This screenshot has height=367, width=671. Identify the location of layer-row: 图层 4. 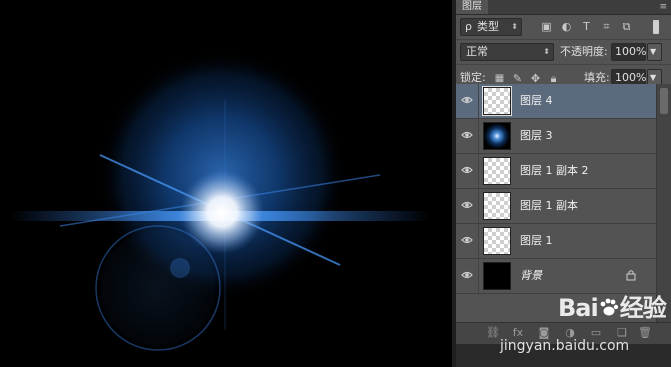
(556, 101).